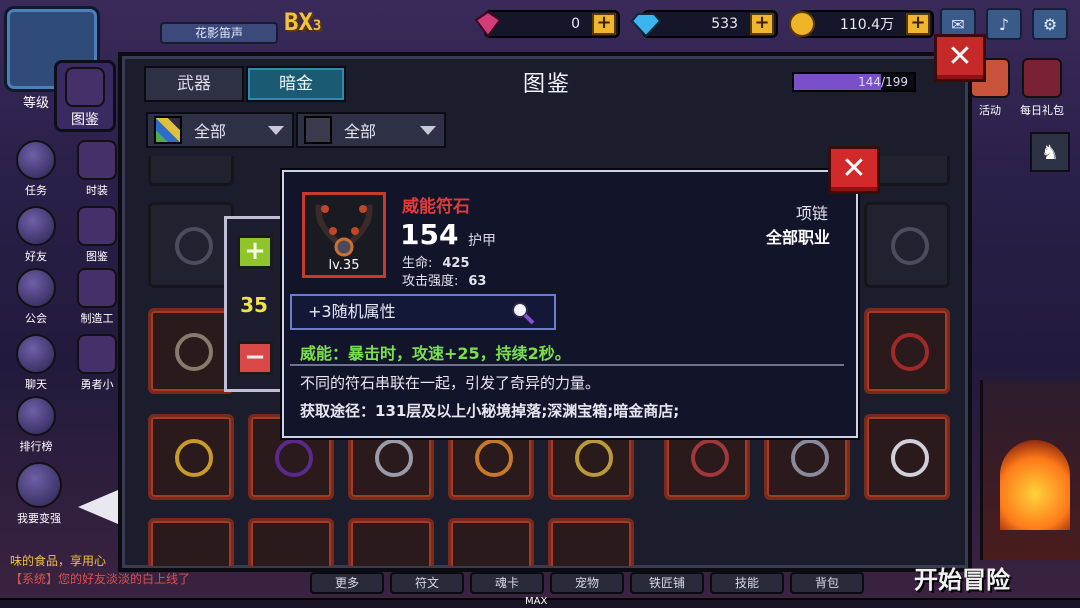  What do you see at coordinates (507, 583) in the screenshot?
I see `tab-soul-cards: 魂卡` at bounding box center [507, 583].